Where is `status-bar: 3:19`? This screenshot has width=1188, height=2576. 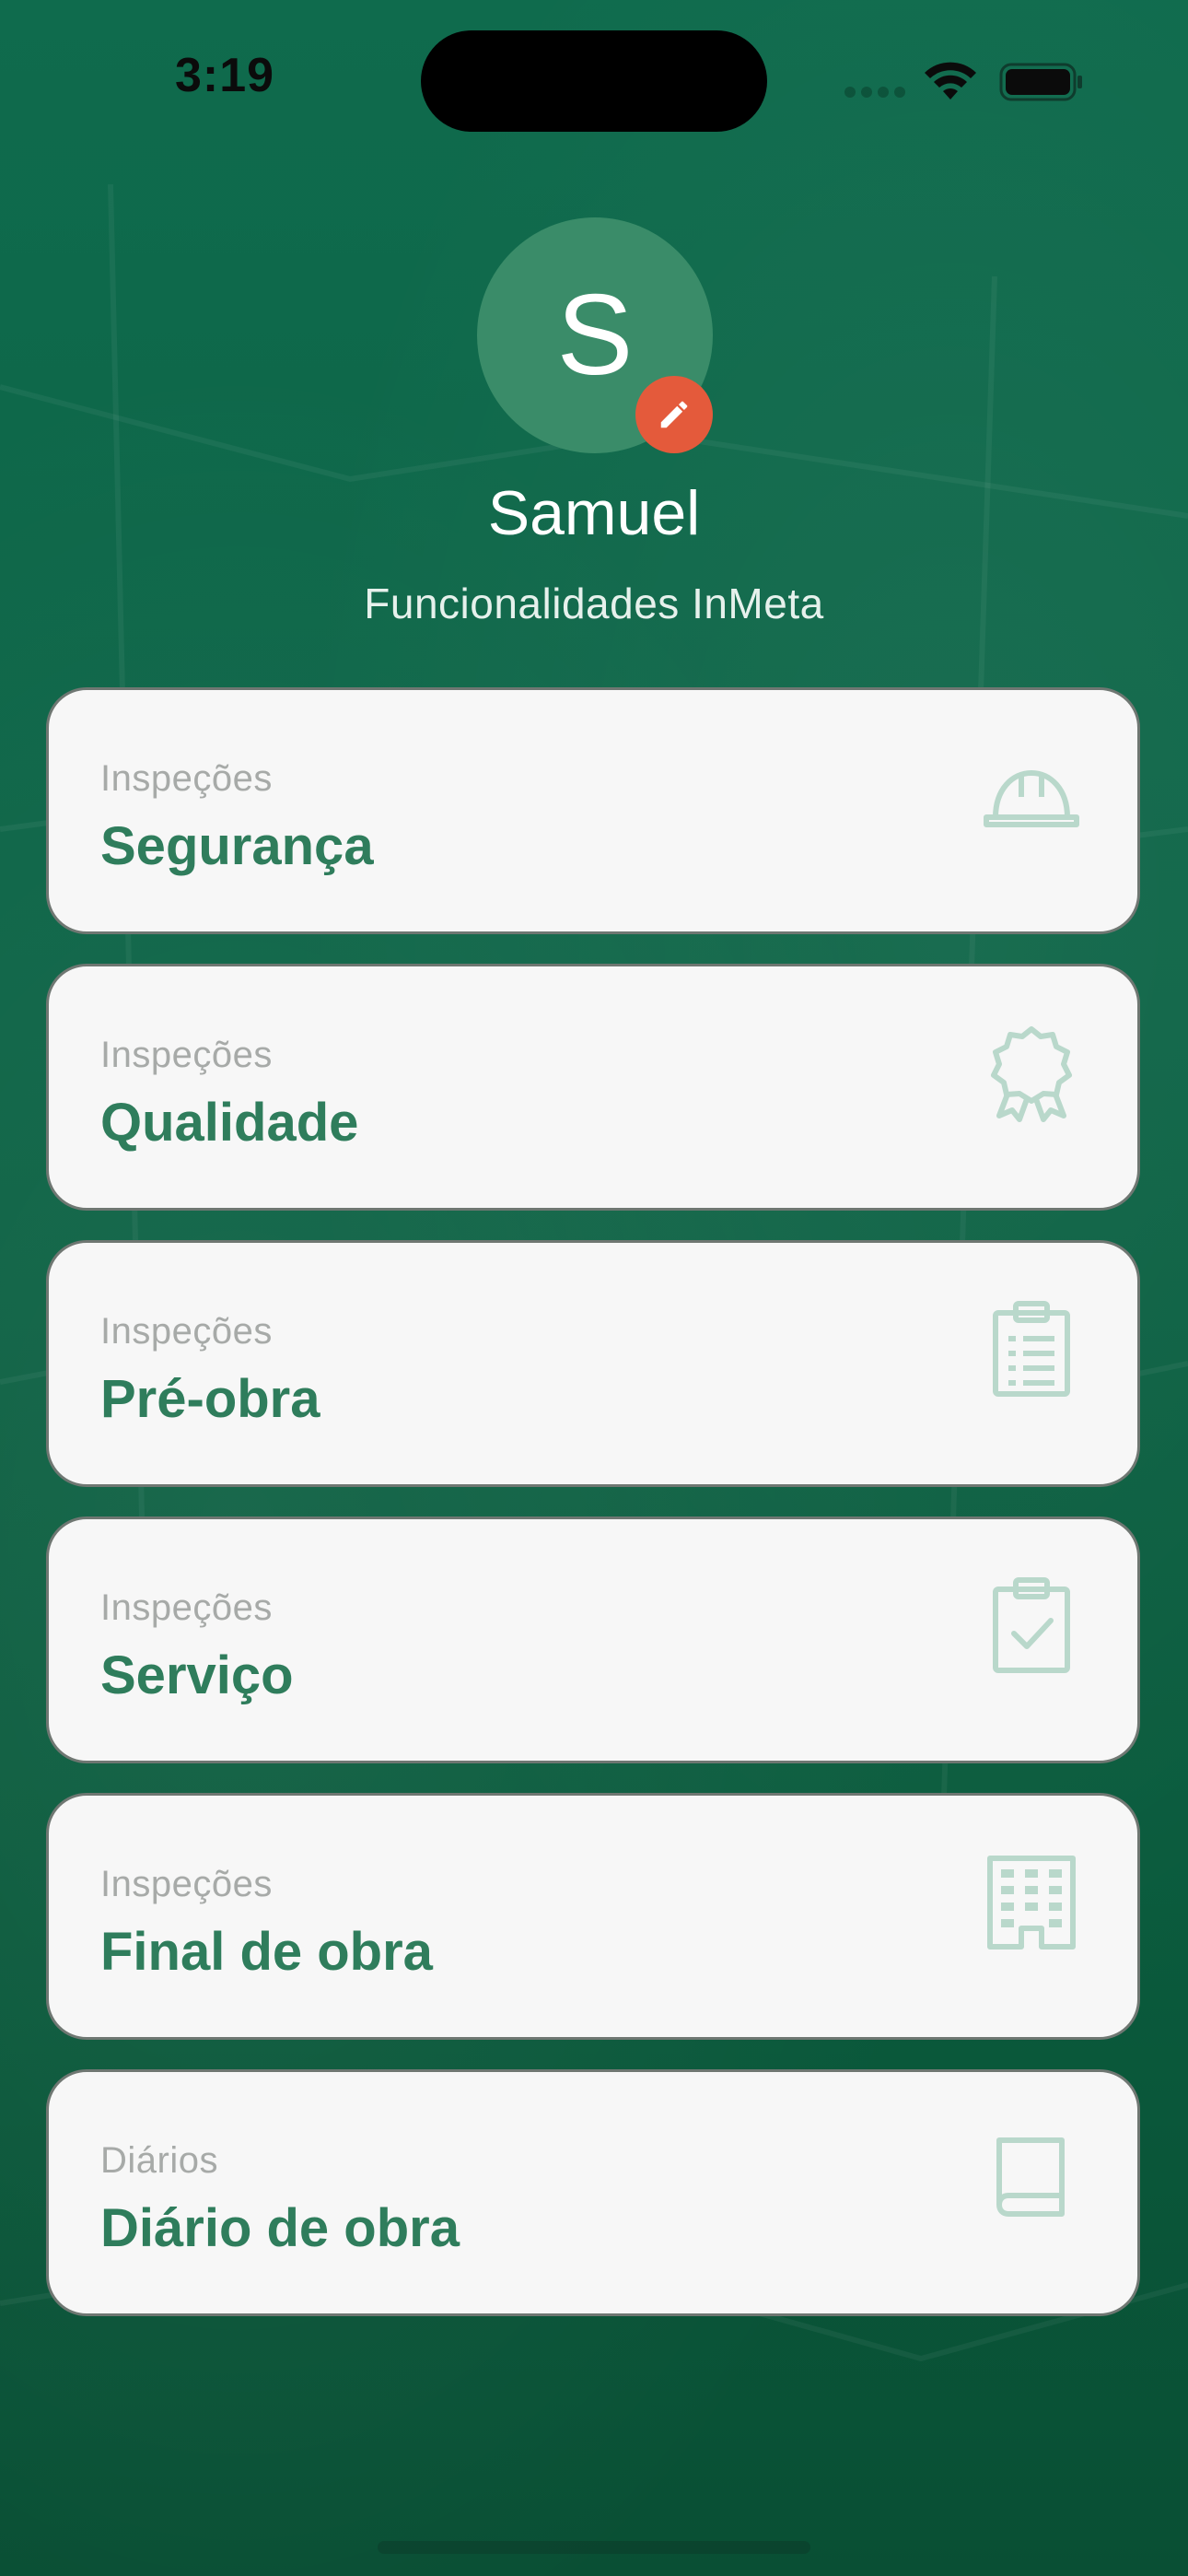 status-bar: 3:19 is located at coordinates (594, 78).